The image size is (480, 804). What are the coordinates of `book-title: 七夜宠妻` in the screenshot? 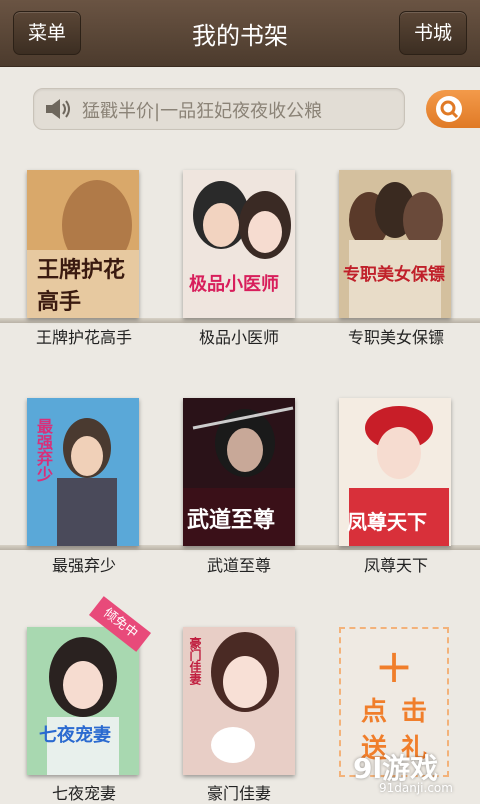 It's located at (83, 793).